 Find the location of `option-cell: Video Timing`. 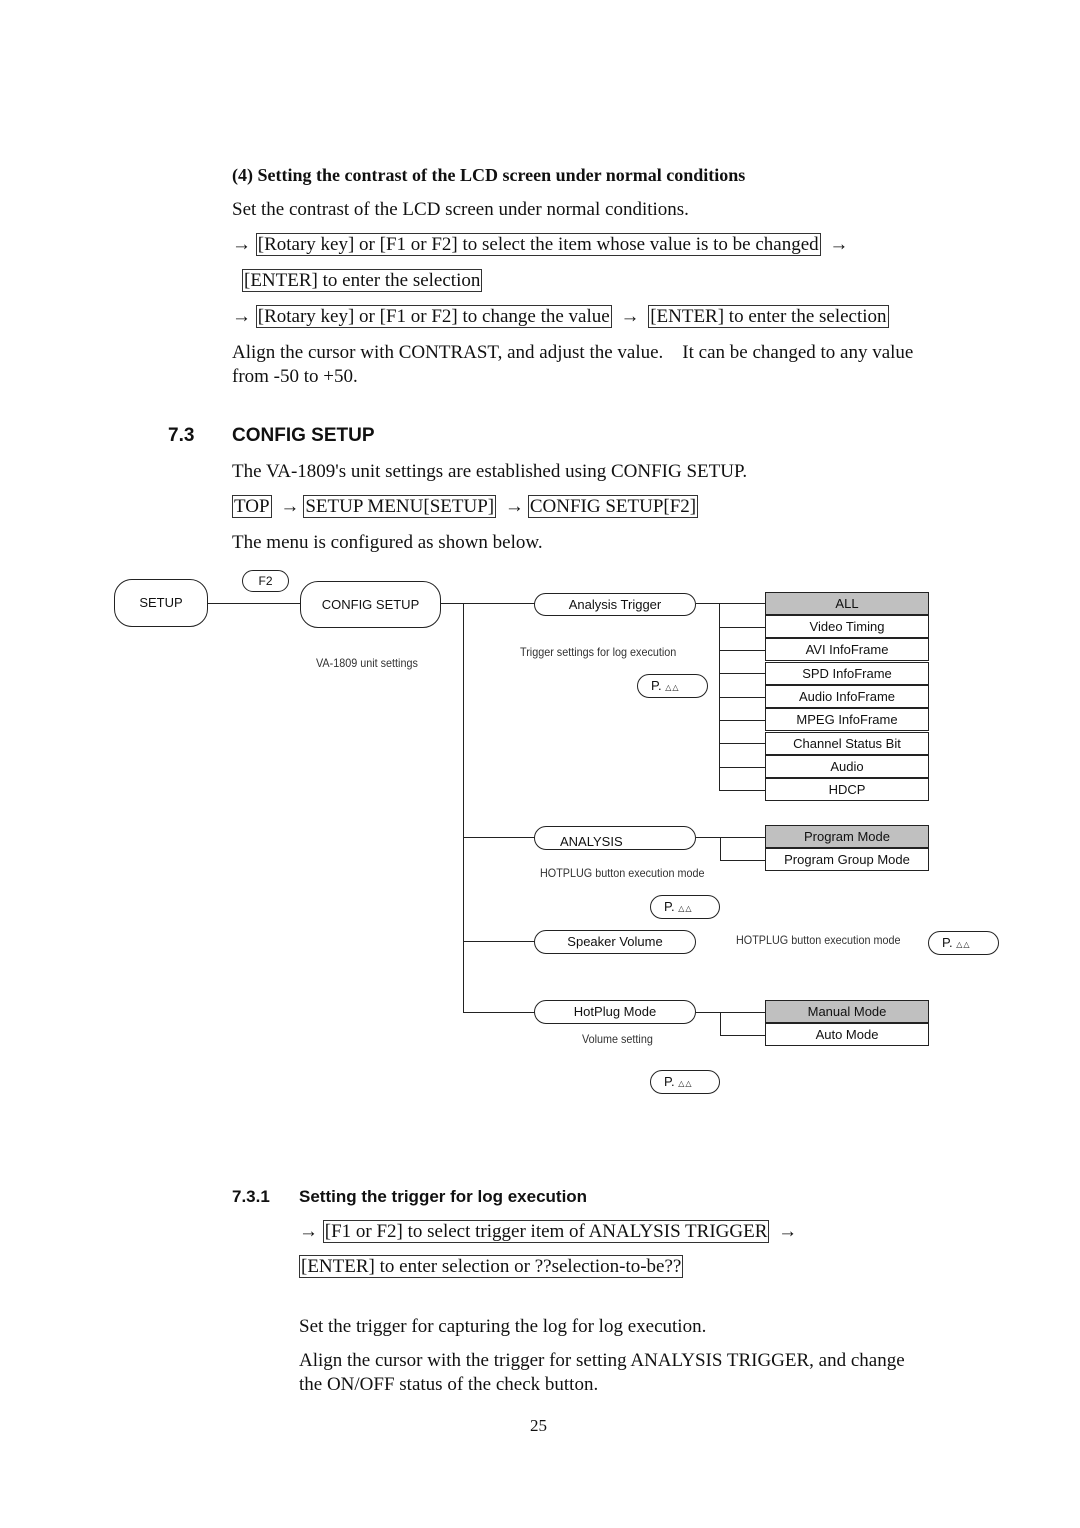

option-cell: Video Timing is located at coordinates (847, 626).